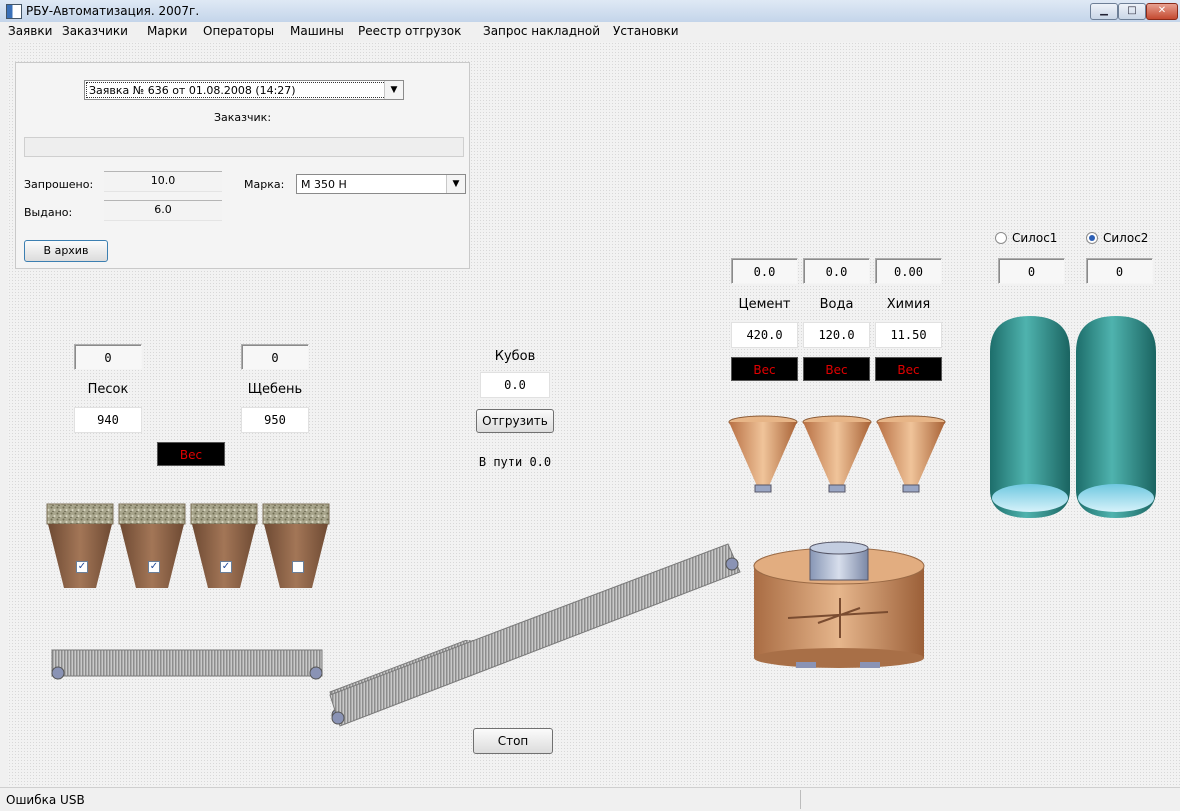 The height and width of the screenshot is (811, 1180). What do you see at coordinates (48, 212) in the screenshot?
I see `issued-label: Выдано:` at bounding box center [48, 212].